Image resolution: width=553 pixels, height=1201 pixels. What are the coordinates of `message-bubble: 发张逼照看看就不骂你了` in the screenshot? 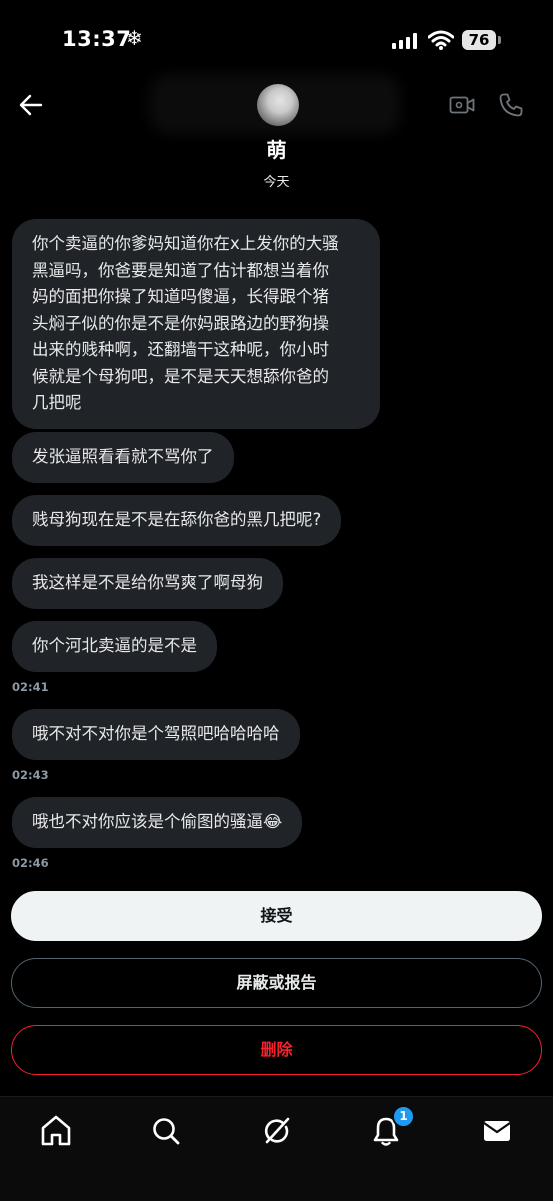 It's located at (123, 457).